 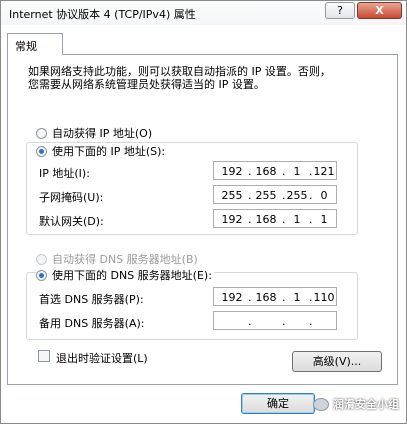 I want to click on preferred-dns-label: 首选 DNS 服务器(P):, so click(x=91, y=299).